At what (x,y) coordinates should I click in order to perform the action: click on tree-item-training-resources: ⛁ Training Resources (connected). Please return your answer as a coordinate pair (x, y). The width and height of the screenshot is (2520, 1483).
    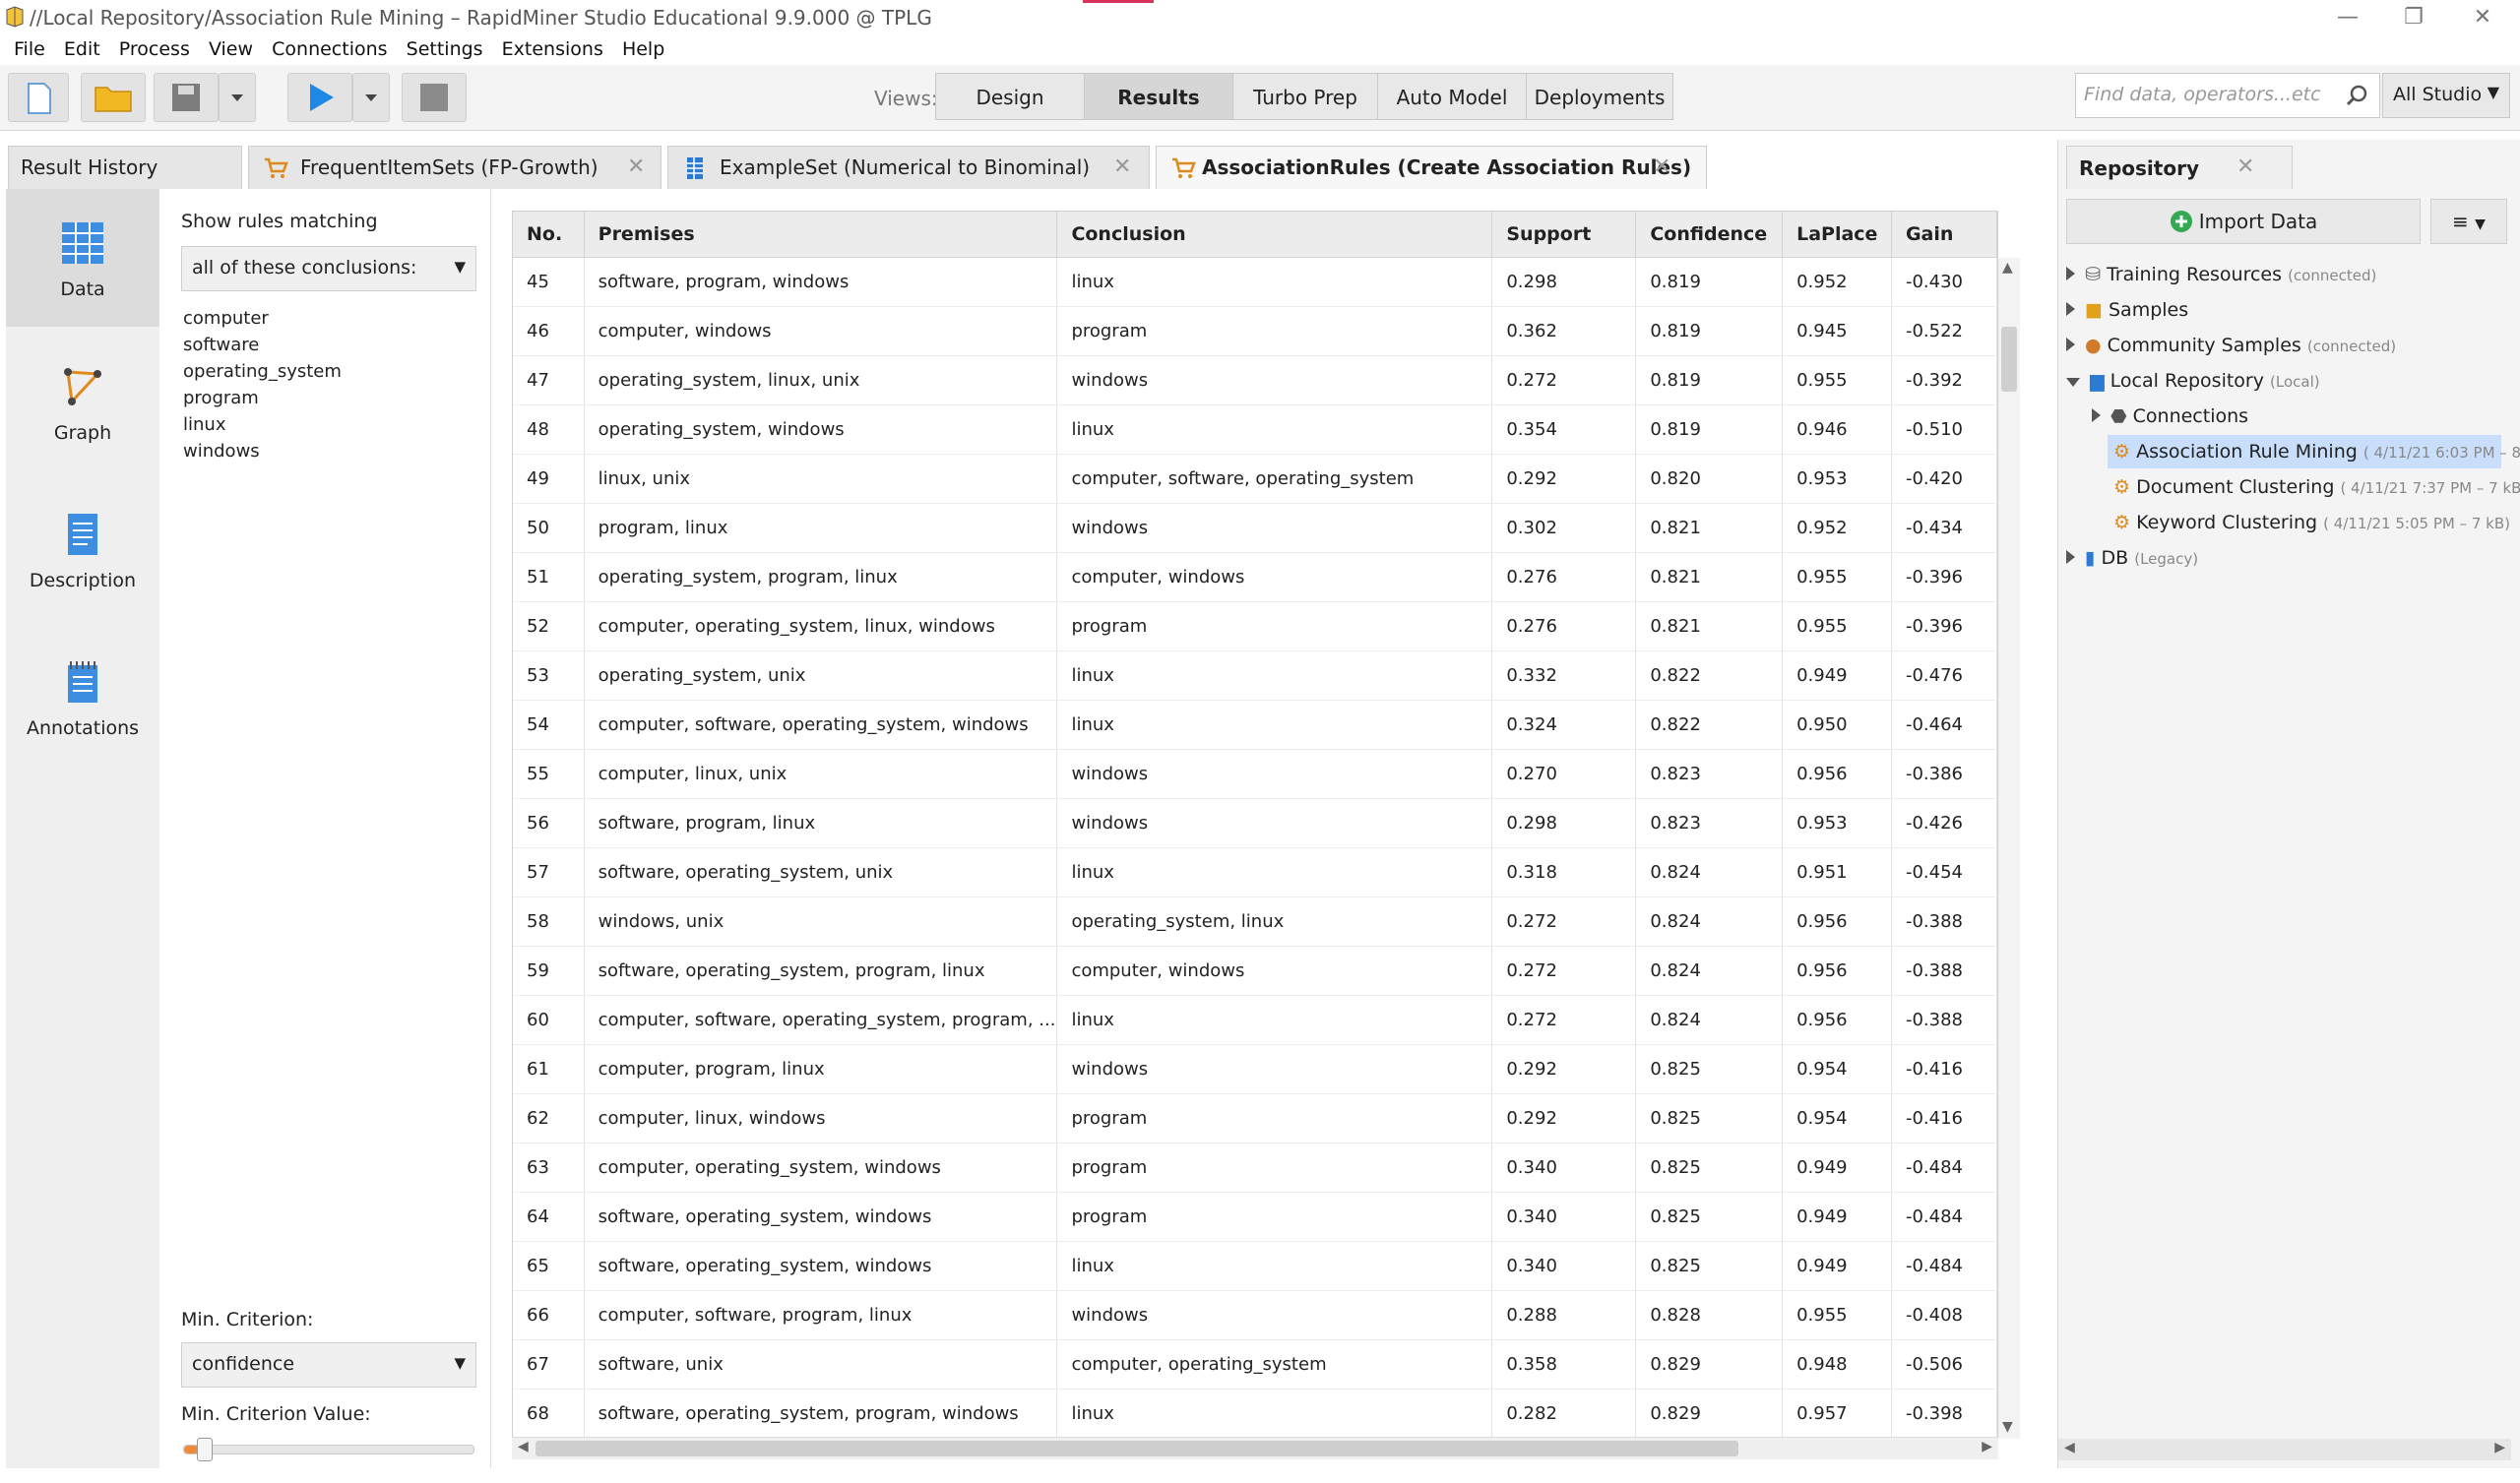
    Looking at the image, I should click on (2221, 274).